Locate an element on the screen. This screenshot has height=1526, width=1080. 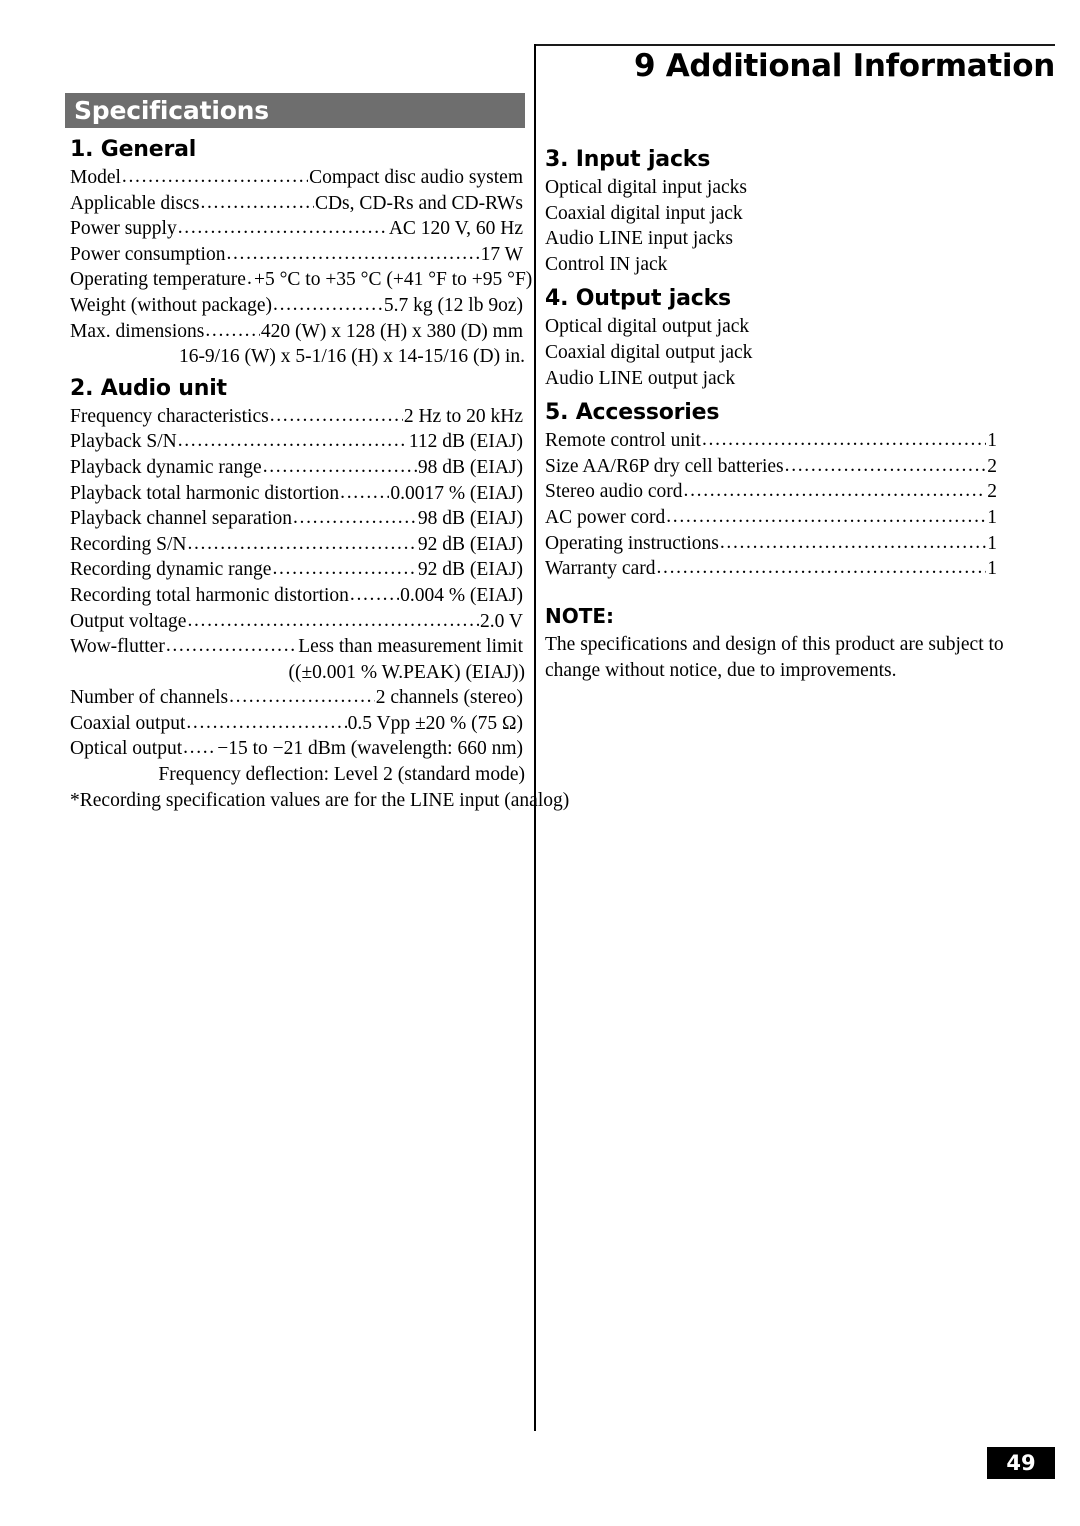
spec-row-label: Output voltage is located at coordinates (128, 621).